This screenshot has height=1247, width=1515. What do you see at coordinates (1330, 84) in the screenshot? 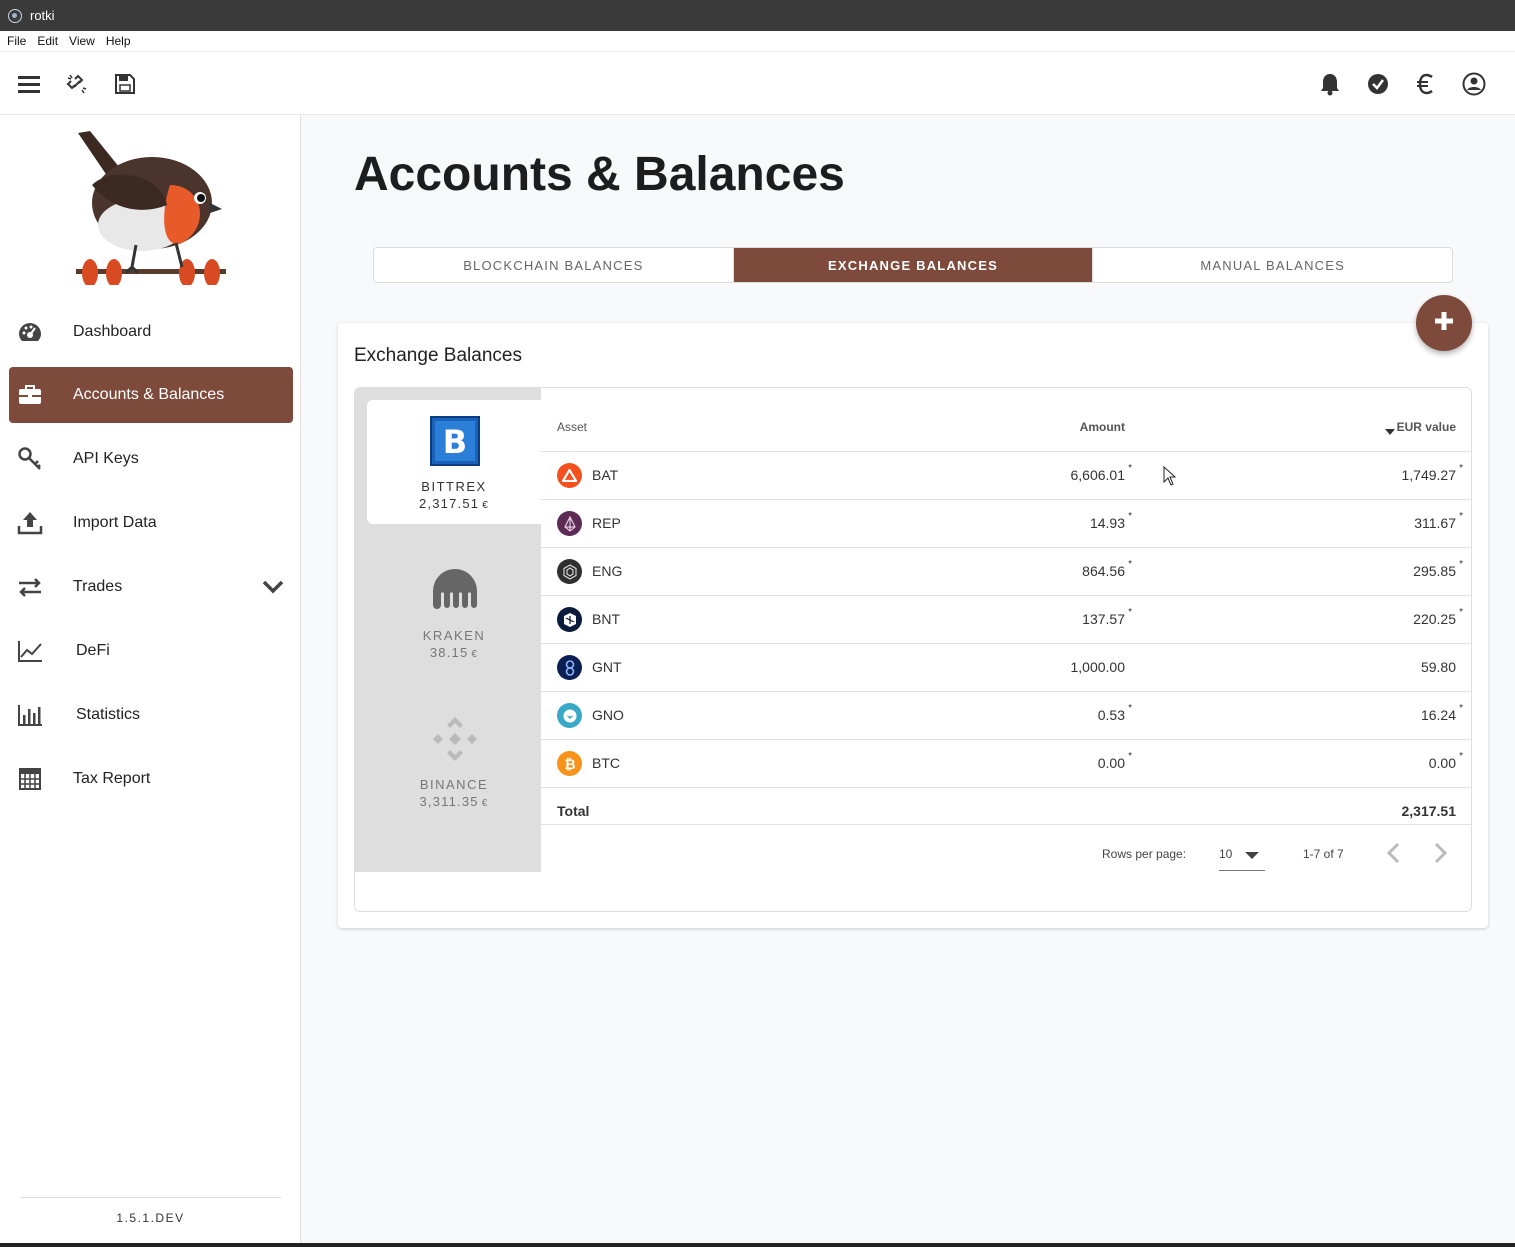
I see `notifications-bell-icon` at bounding box center [1330, 84].